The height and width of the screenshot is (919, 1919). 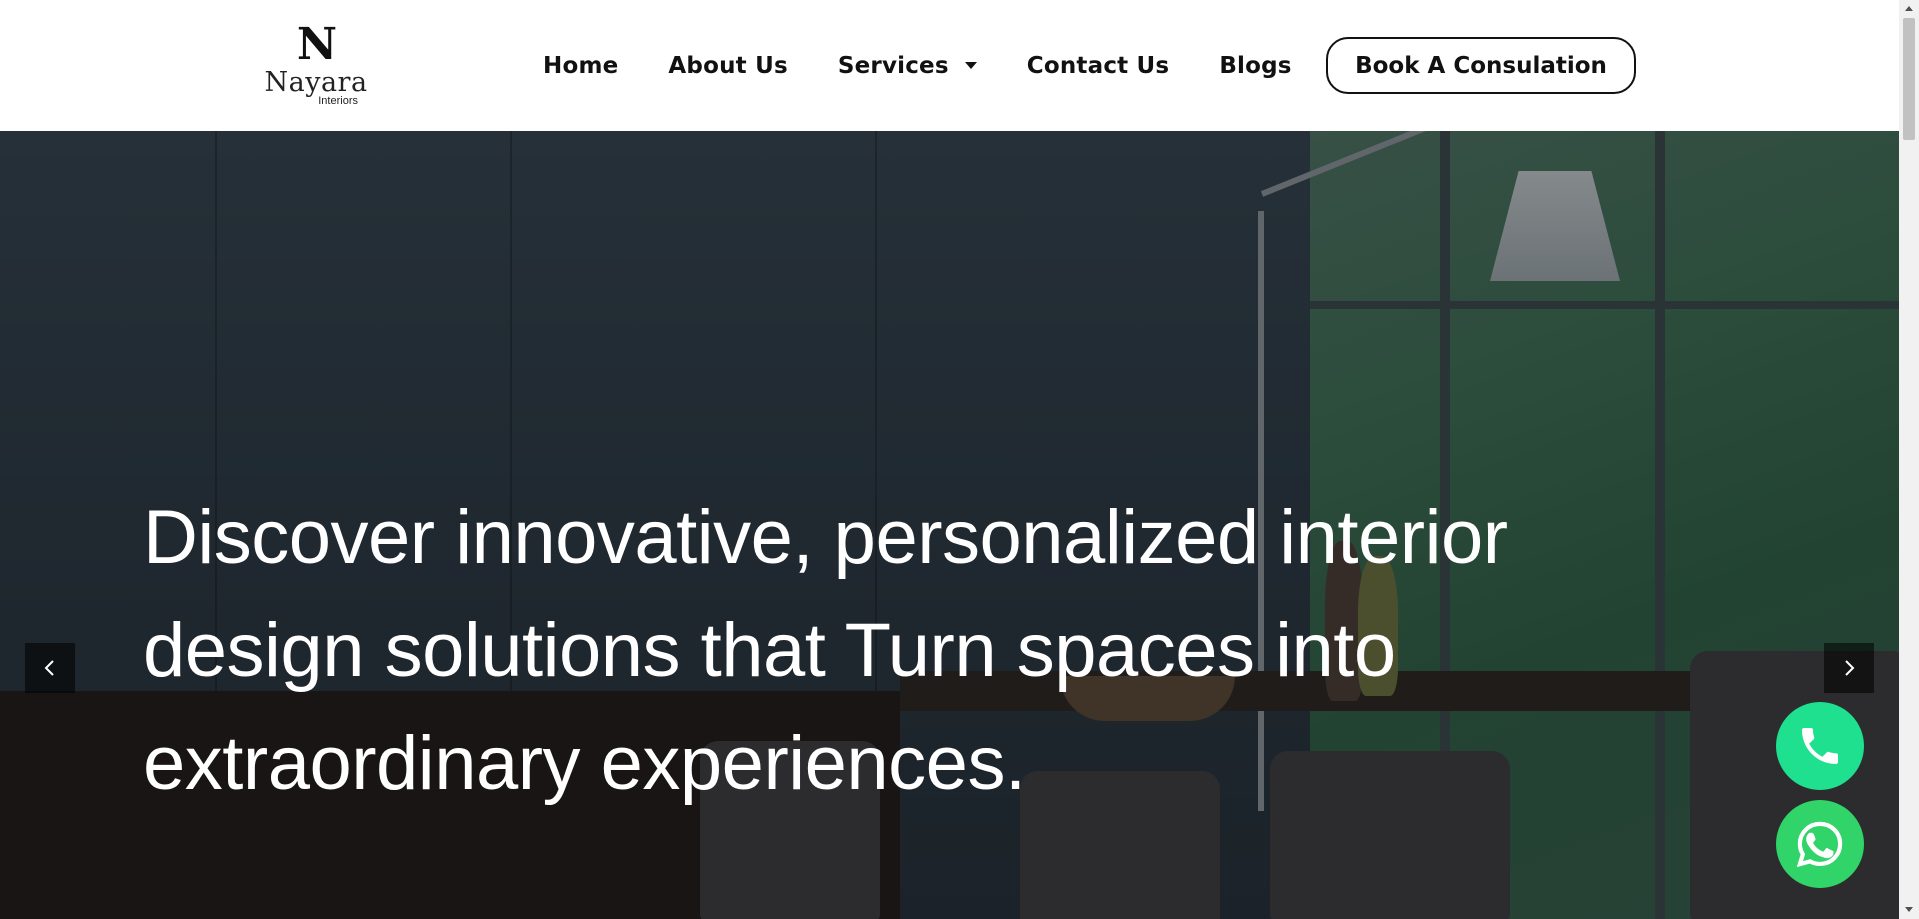 I want to click on nav-item-contact-us: Contact Us, so click(x=1098, y=66).